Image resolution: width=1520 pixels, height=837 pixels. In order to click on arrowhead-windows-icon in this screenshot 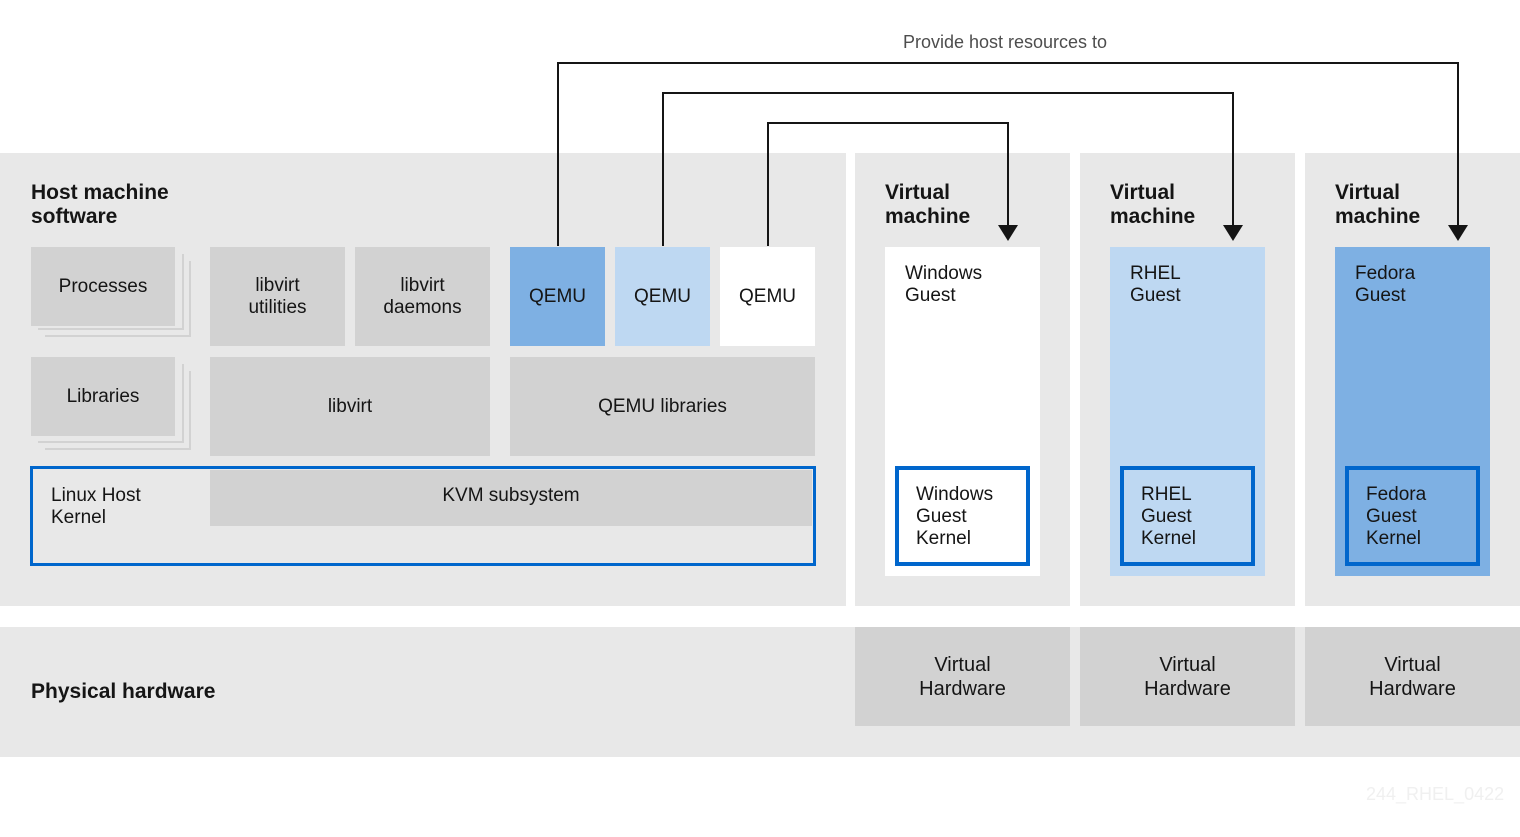, I will do `click(1008, 233)`.